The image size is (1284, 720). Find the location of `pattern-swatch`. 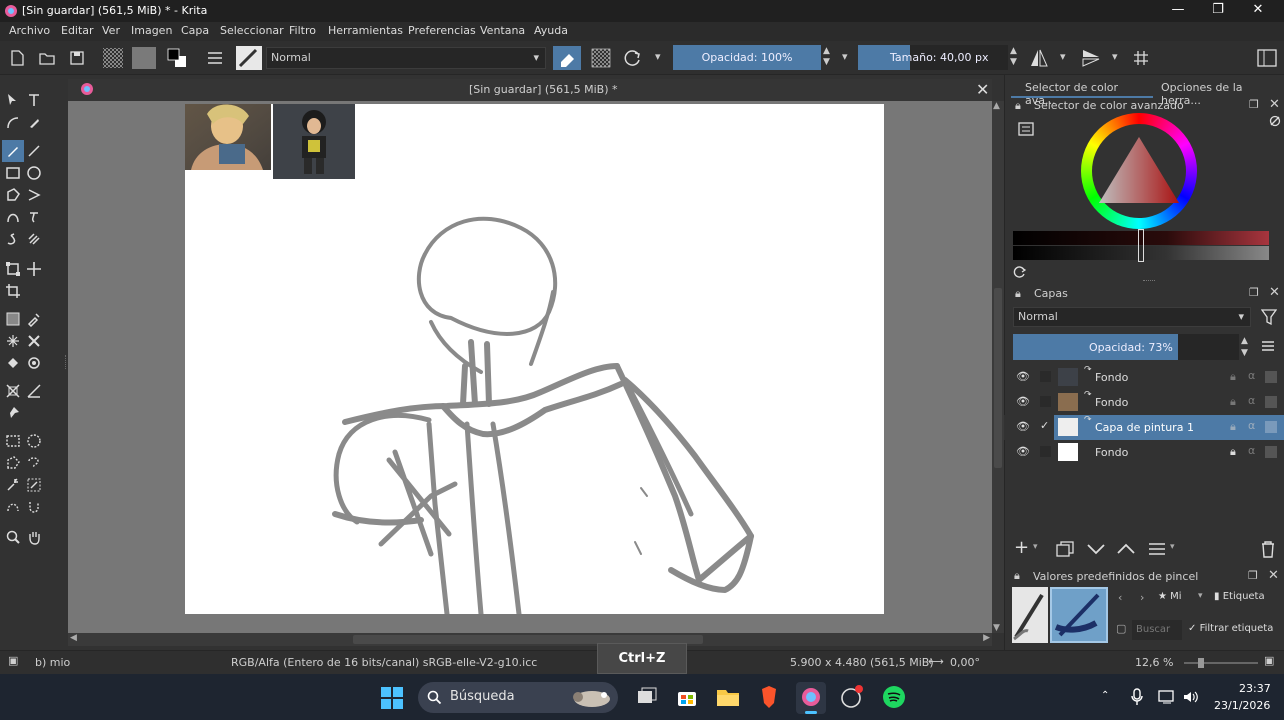

pattern-swatch is located at coordinates (144, 58).